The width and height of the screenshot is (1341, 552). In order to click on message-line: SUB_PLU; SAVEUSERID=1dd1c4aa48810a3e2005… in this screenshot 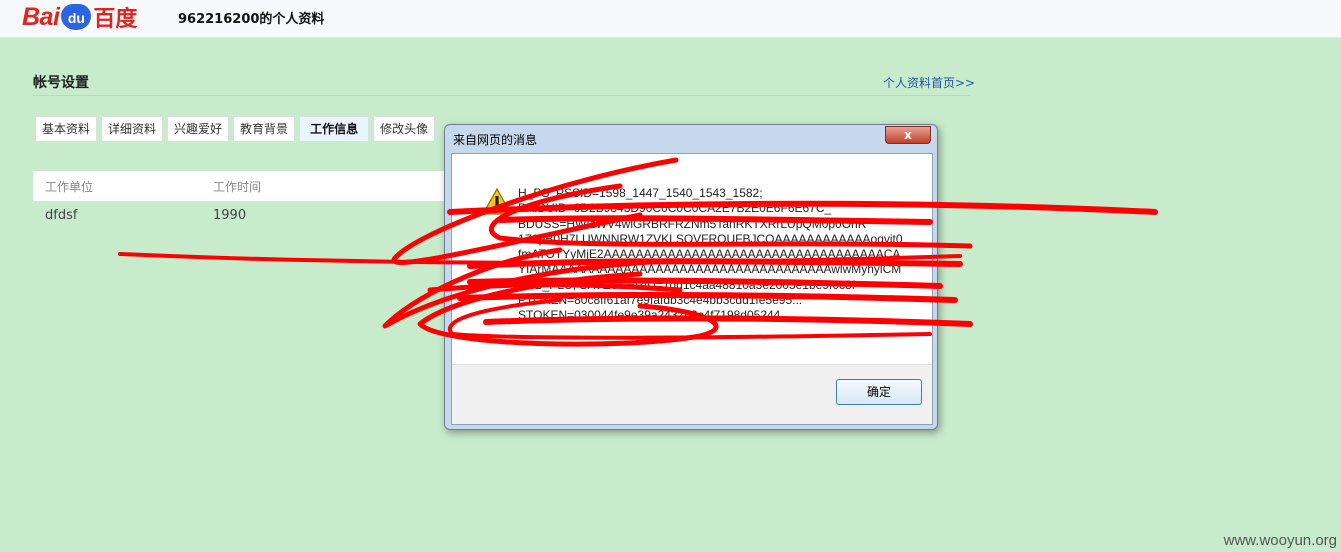, I will do `click(687, 284)`.